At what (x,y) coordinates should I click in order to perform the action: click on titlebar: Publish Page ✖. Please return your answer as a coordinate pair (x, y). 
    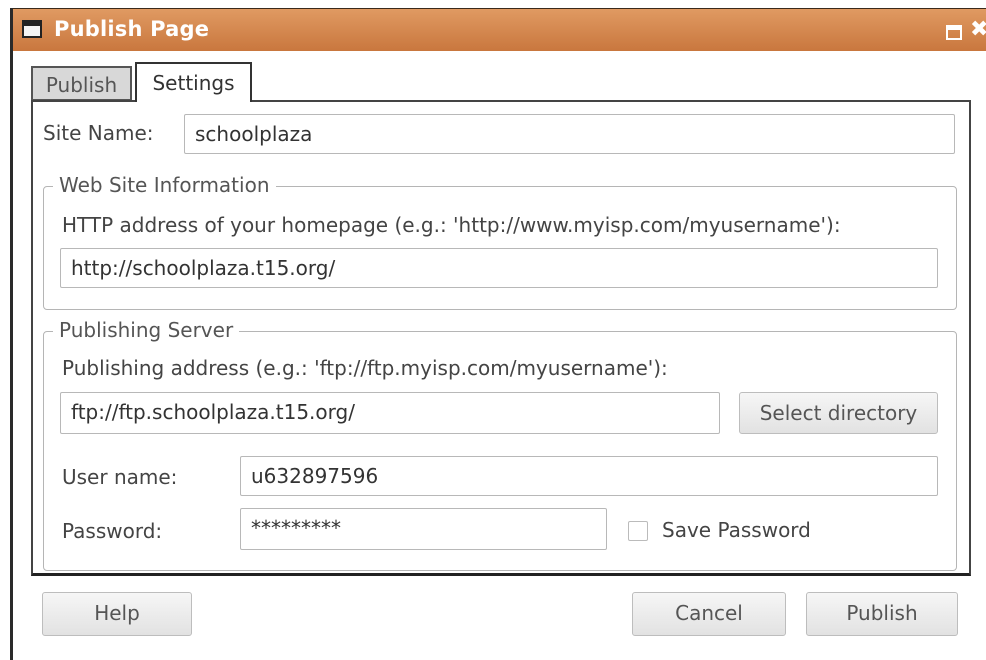
    Looking at the image, I should click on (498, 29).